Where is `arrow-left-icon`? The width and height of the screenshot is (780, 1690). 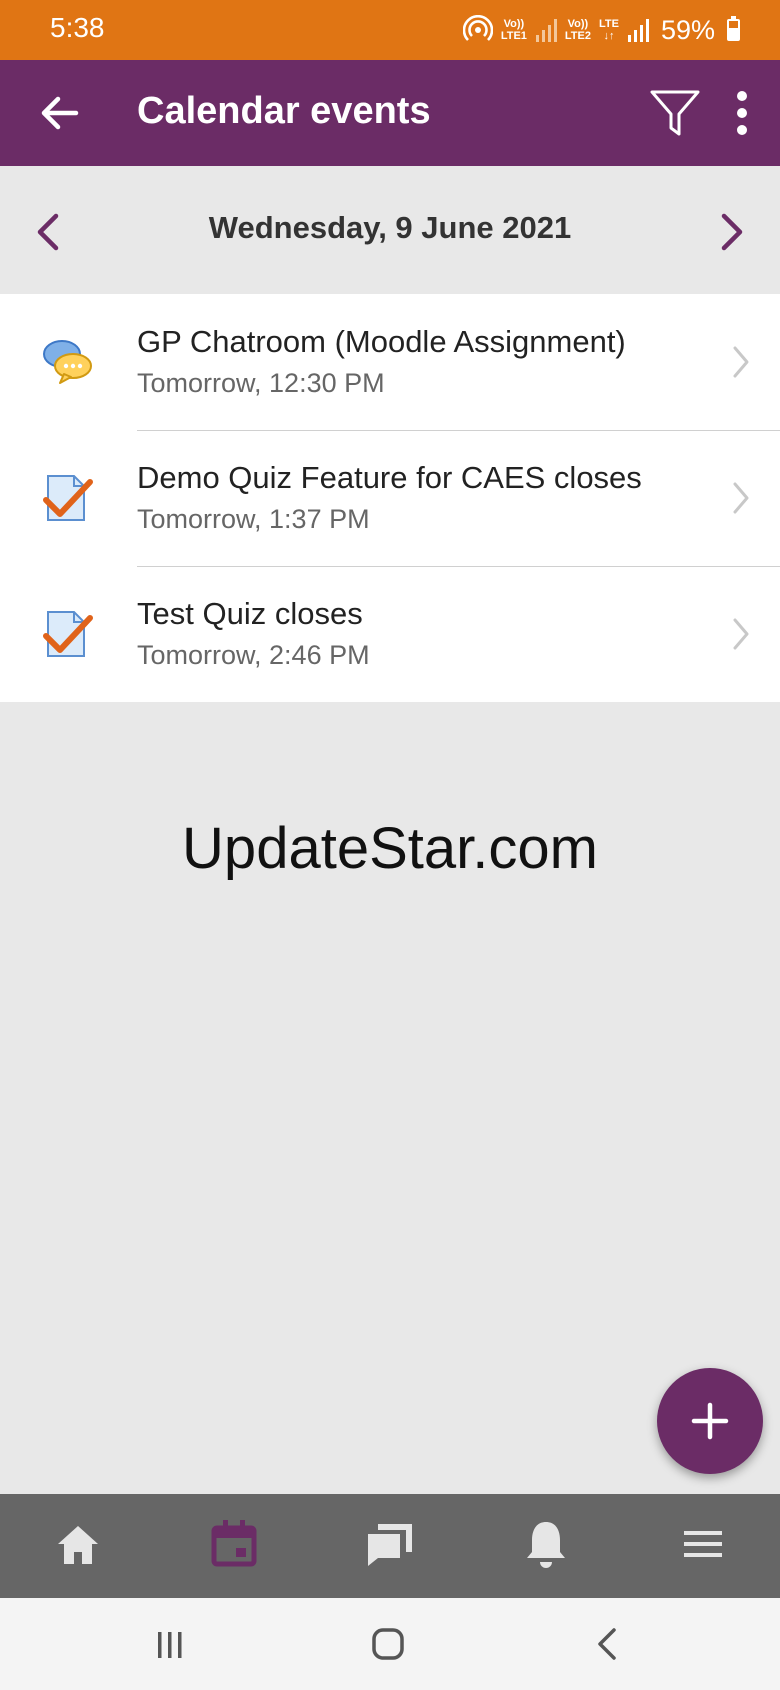
arrow-left-icon is located at coordinates (60, 113).